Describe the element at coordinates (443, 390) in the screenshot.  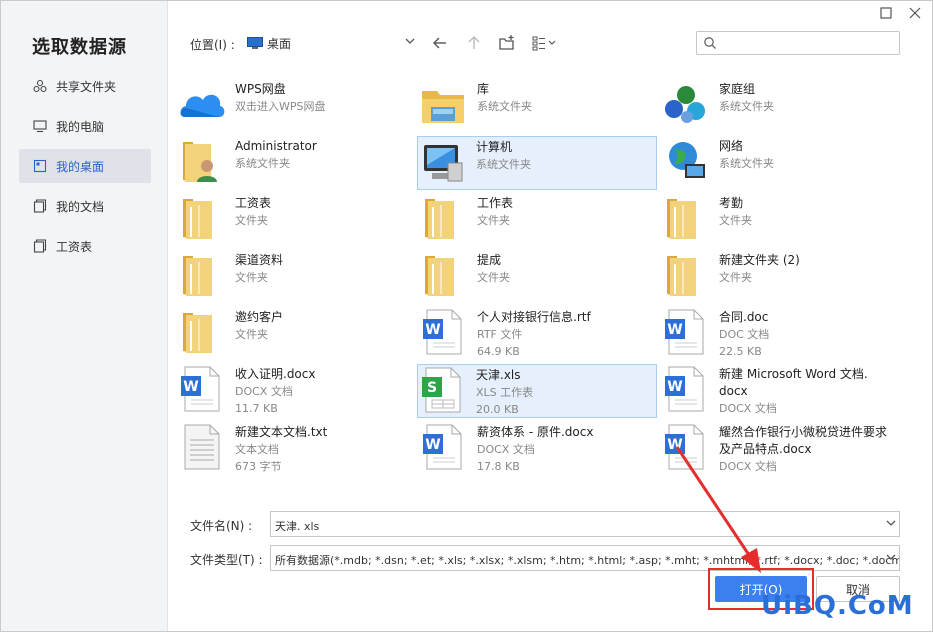
I see `spreadsheet-icon: S` at that location.